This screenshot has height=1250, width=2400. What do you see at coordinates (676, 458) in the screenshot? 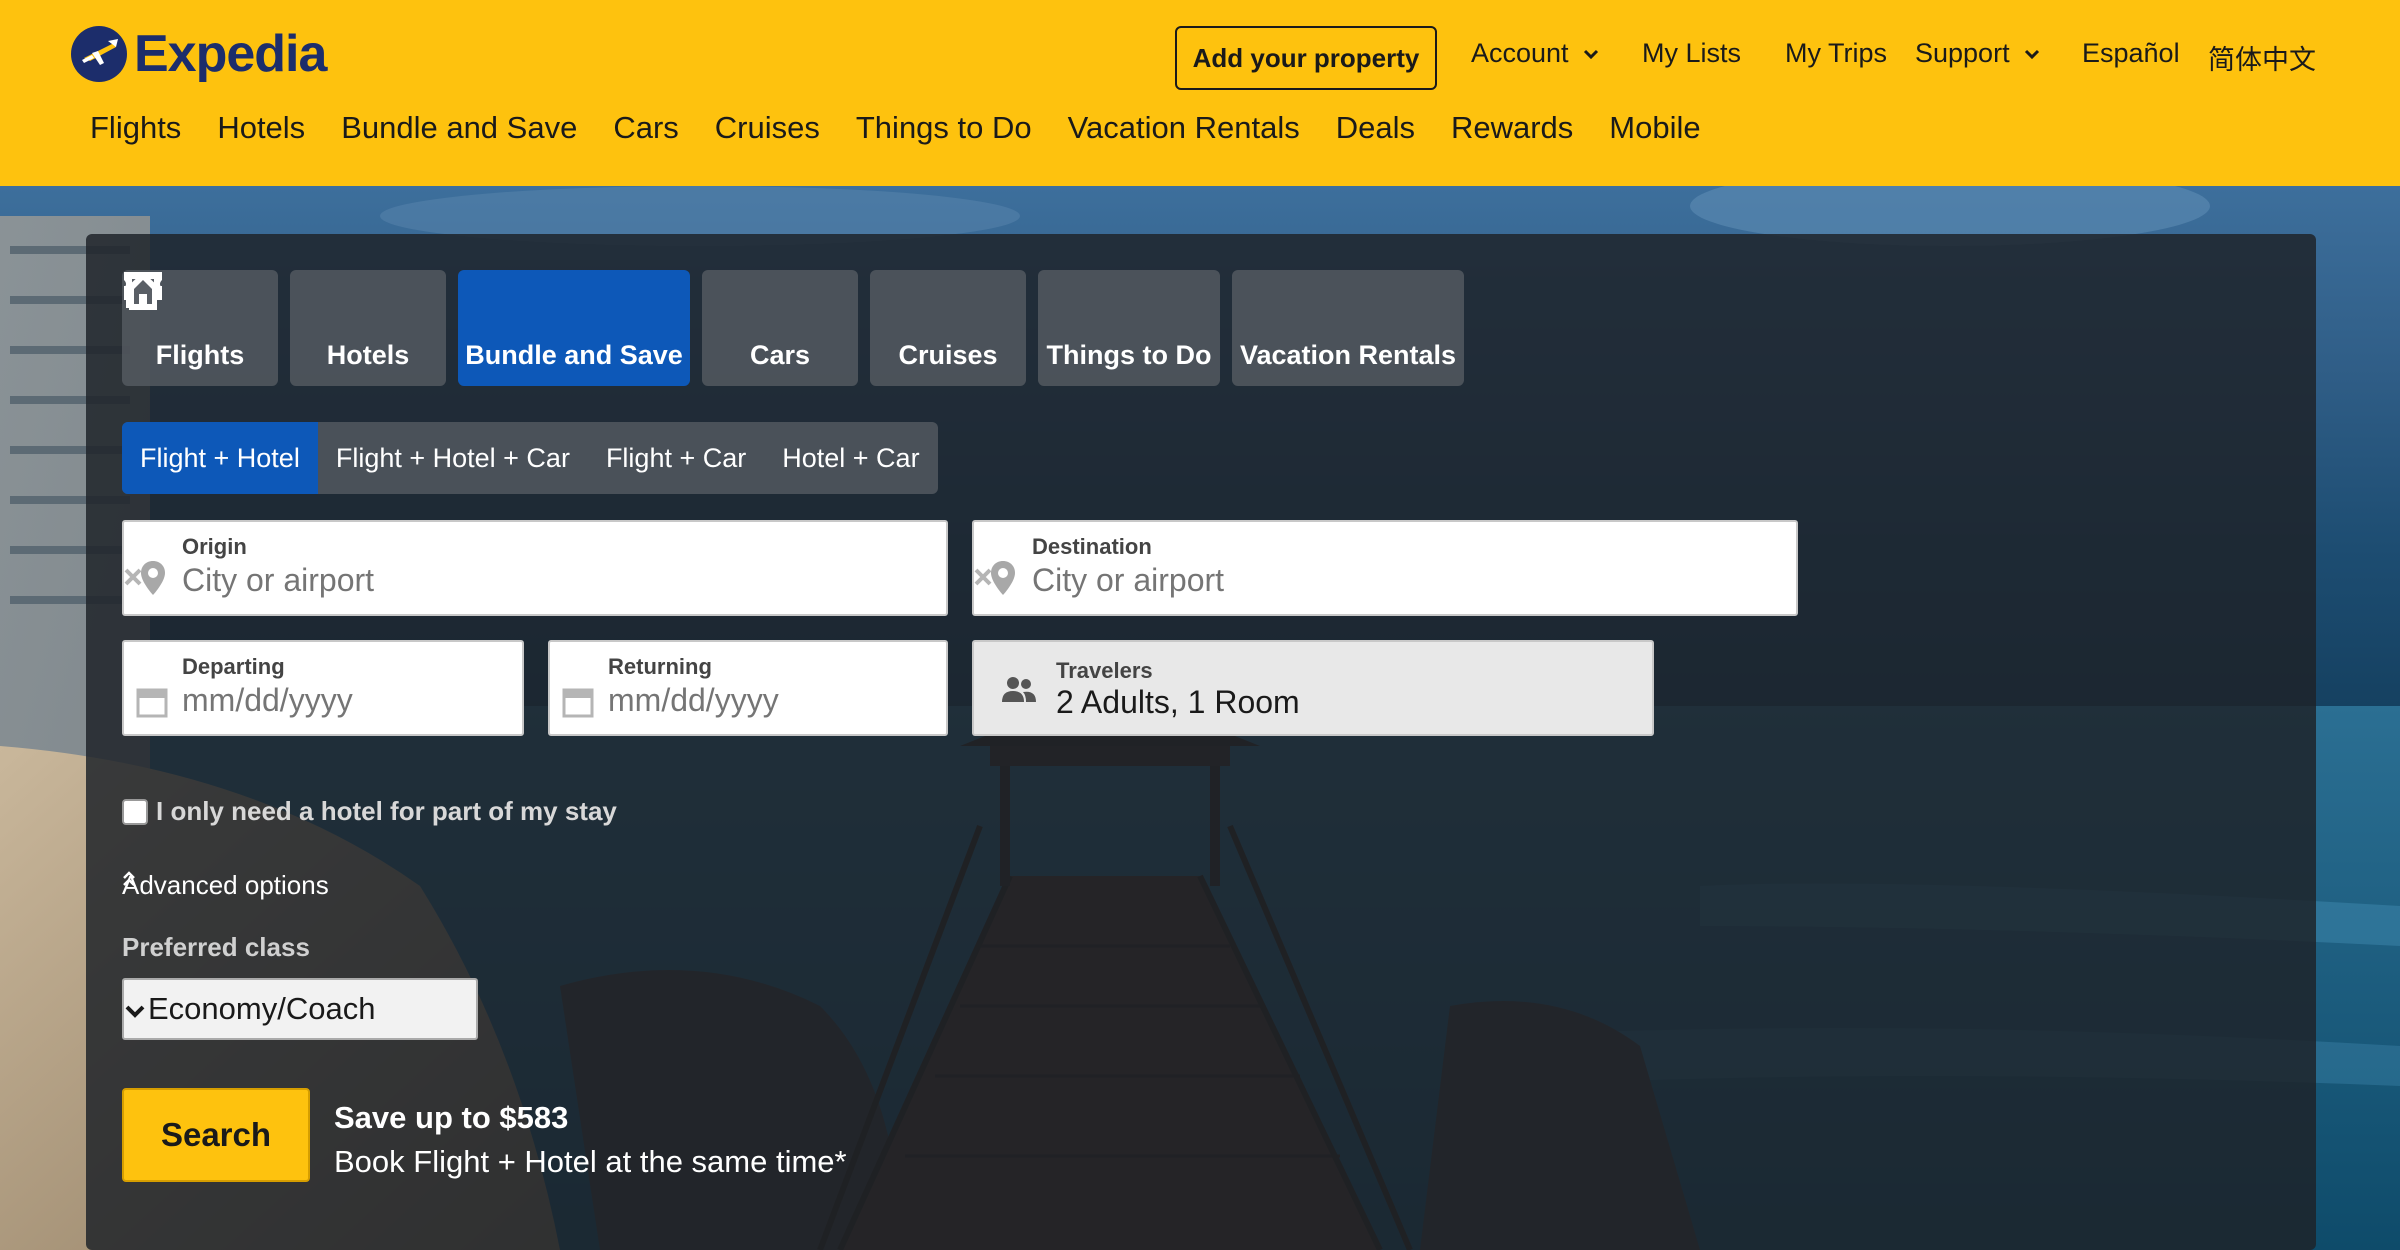
I see `tab-flight-car: Flight + Car` at bounding box center [676, 458].